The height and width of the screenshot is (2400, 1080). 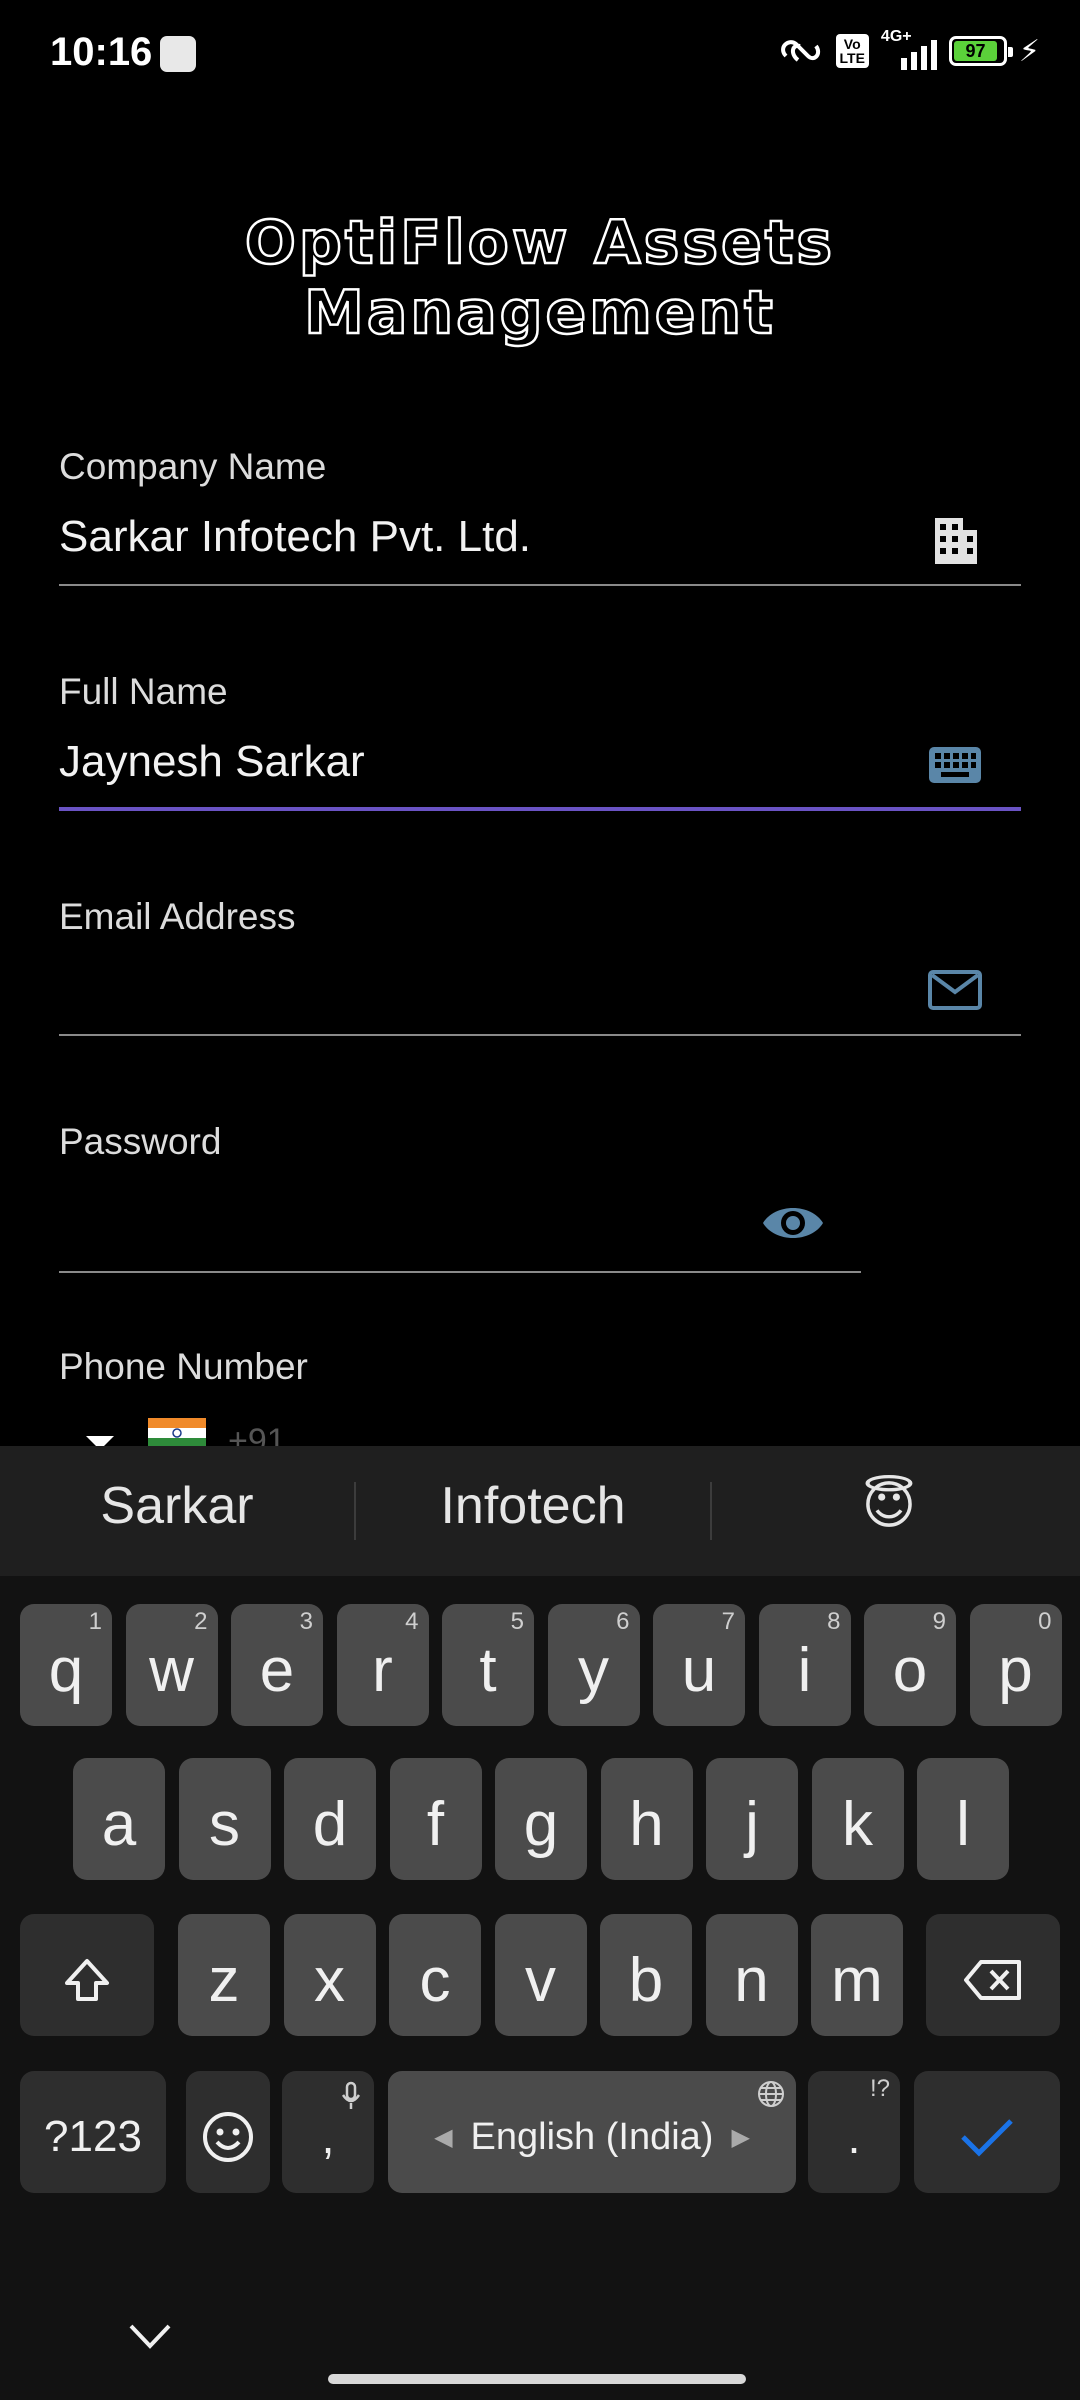 I want to click on key-n: n, so click(x=751, y=1975).